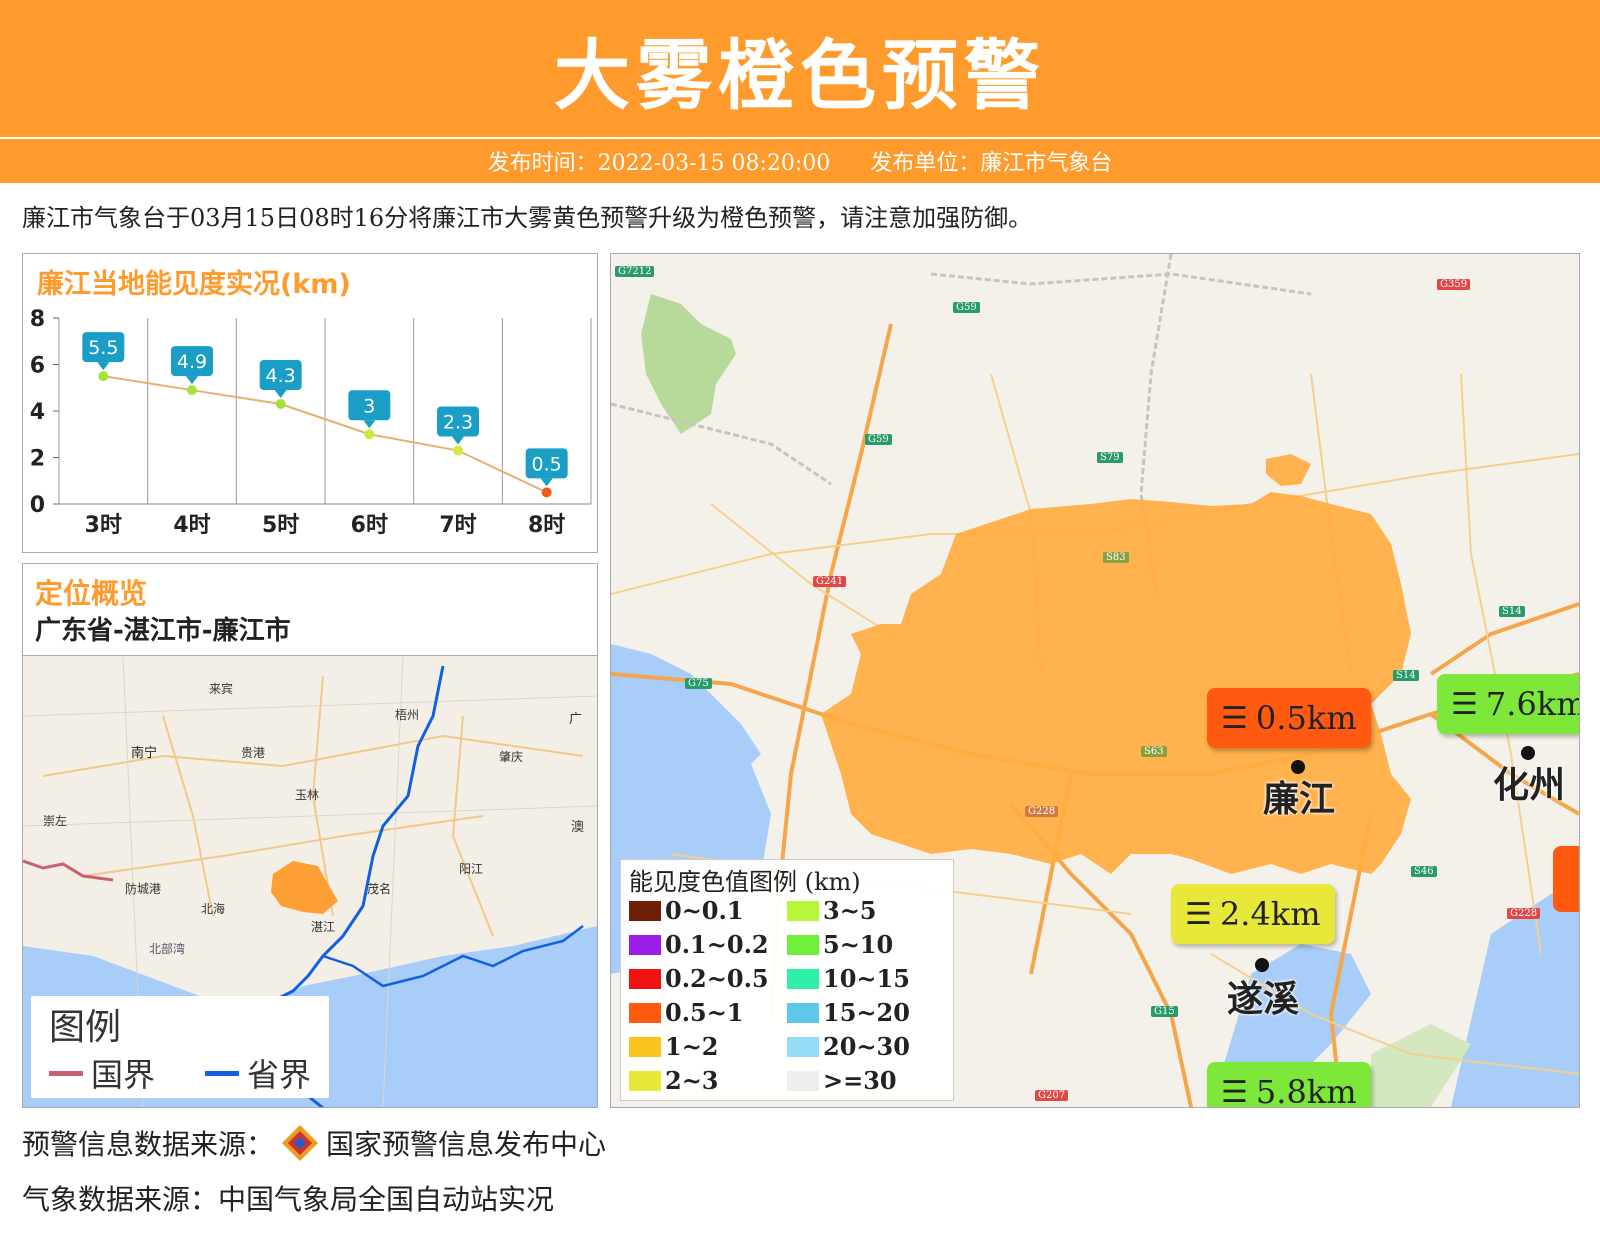  Describe the element at coordinates (717, 978) in the screenshot. I see `legend-label: 0.2~0.5` at that location.